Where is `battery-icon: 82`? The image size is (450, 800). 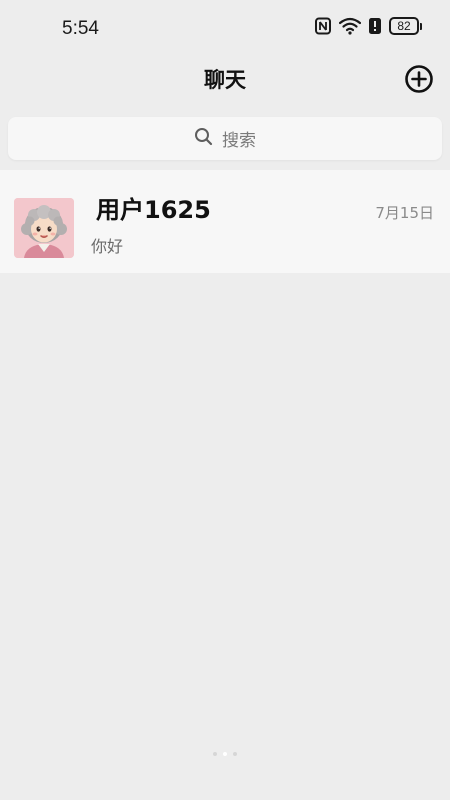 battery-icon: 82 is located at coordinates (405, 26).